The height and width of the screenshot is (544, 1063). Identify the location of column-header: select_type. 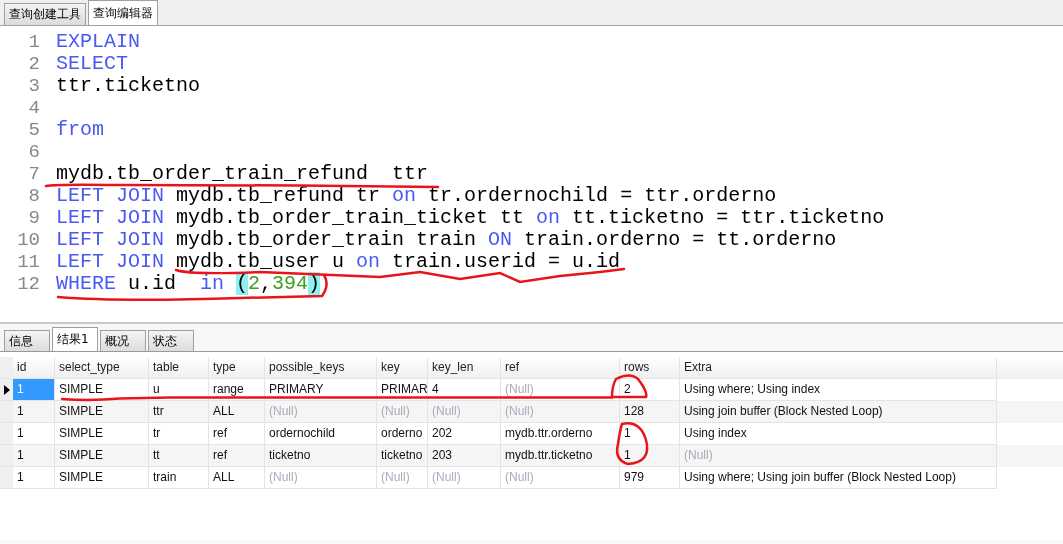
(102, 368).